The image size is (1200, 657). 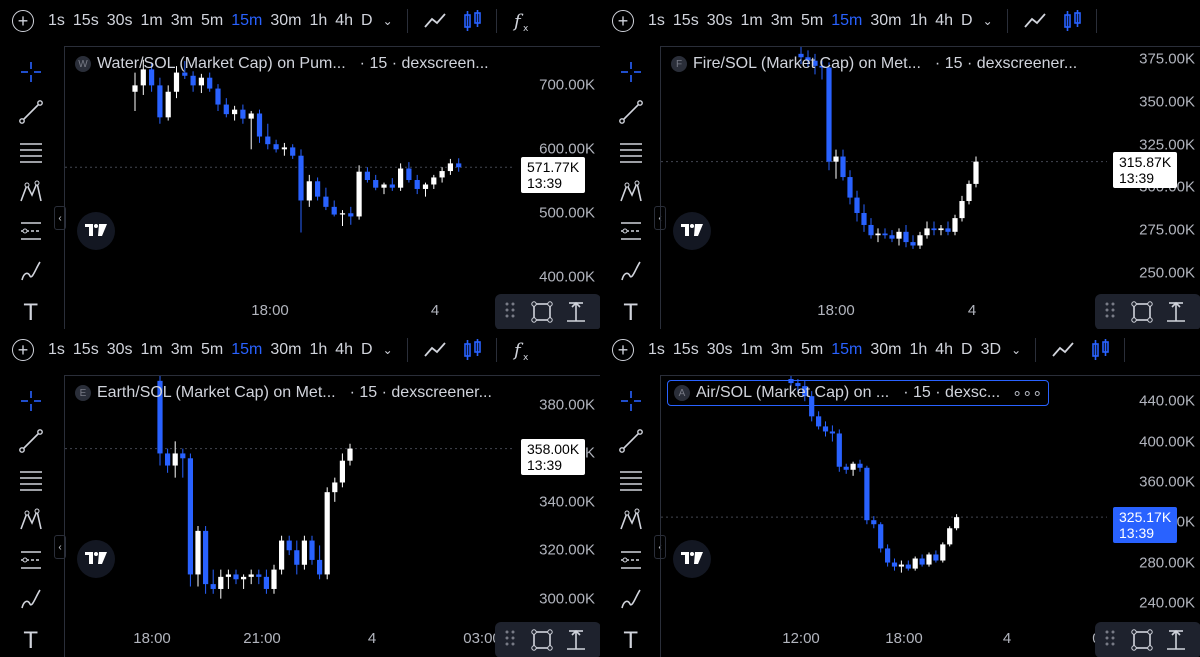 I want to click on price-axis: 380.00K360.00K340.00K320.00K300.00K, so click(x=557, y=497).